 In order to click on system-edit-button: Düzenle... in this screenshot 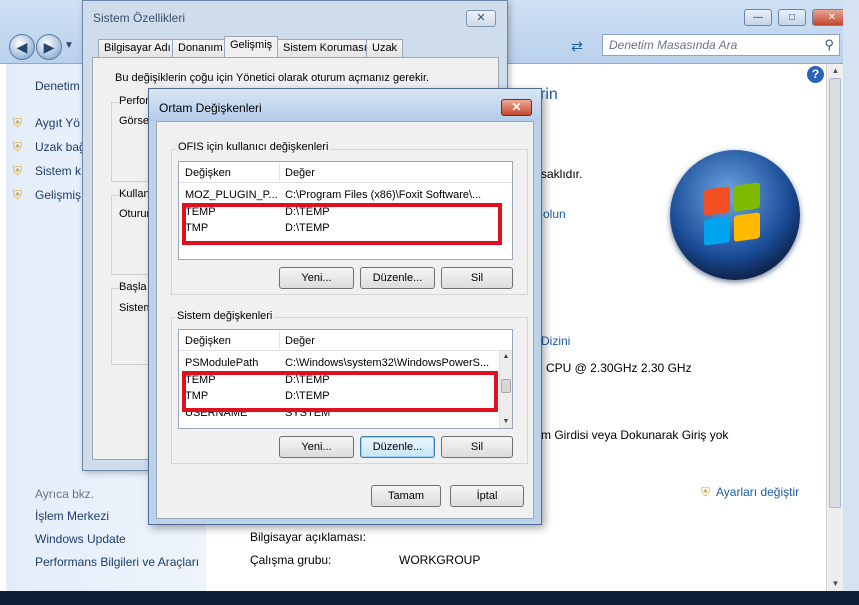, I will do `click(397, 447)`.